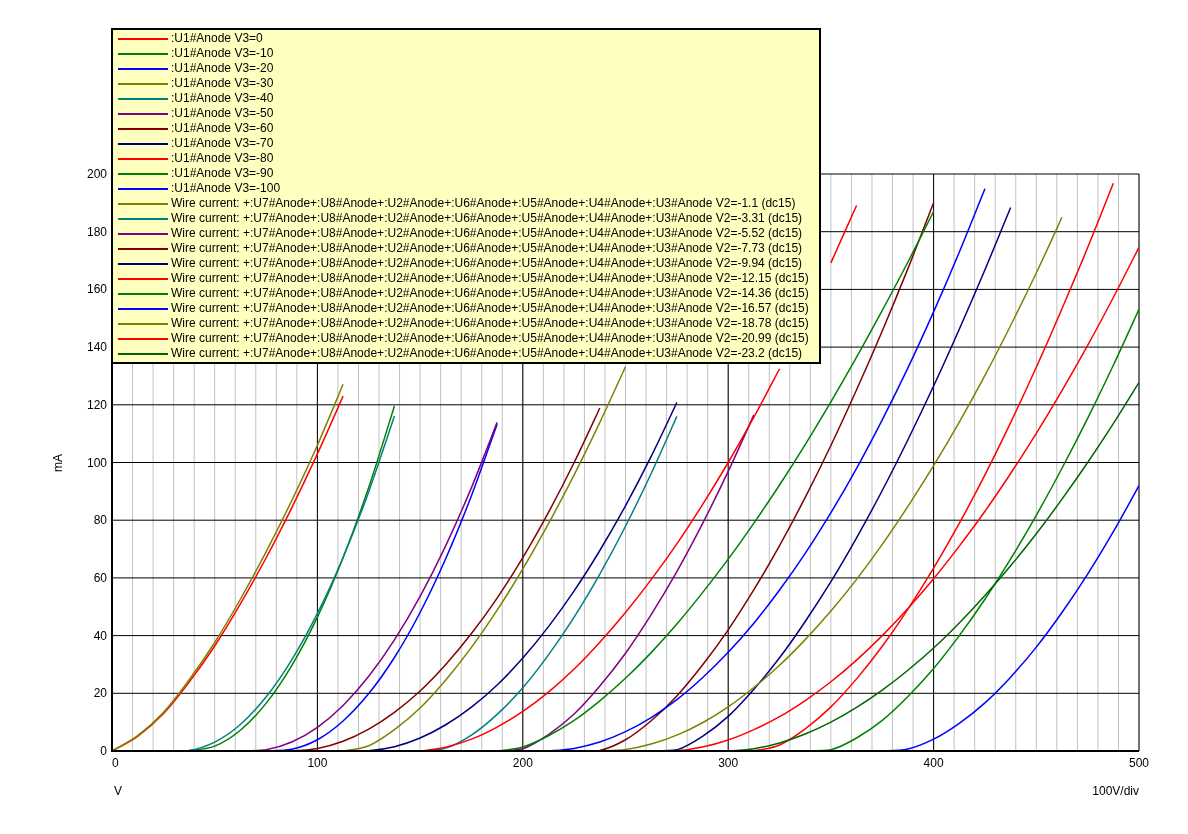 The image size is (1188, 834). What do you see at coordinates (1115, 791) in the screenshot?
I see `scale-label: 100V/div` at bounding box center [1115, 791].